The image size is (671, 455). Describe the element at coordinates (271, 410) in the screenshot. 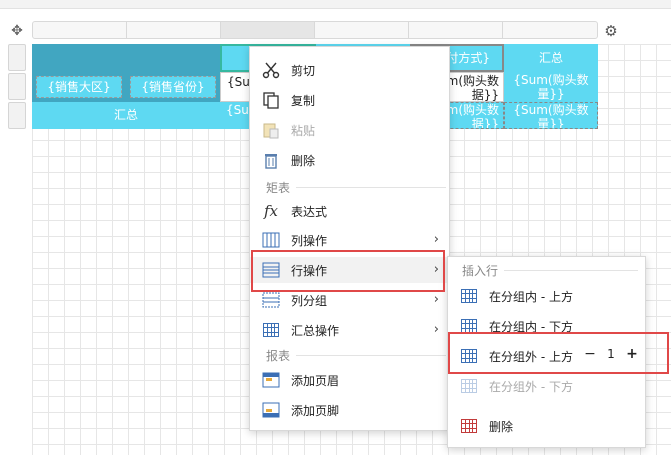

I see `add-footer-icon` at that location.